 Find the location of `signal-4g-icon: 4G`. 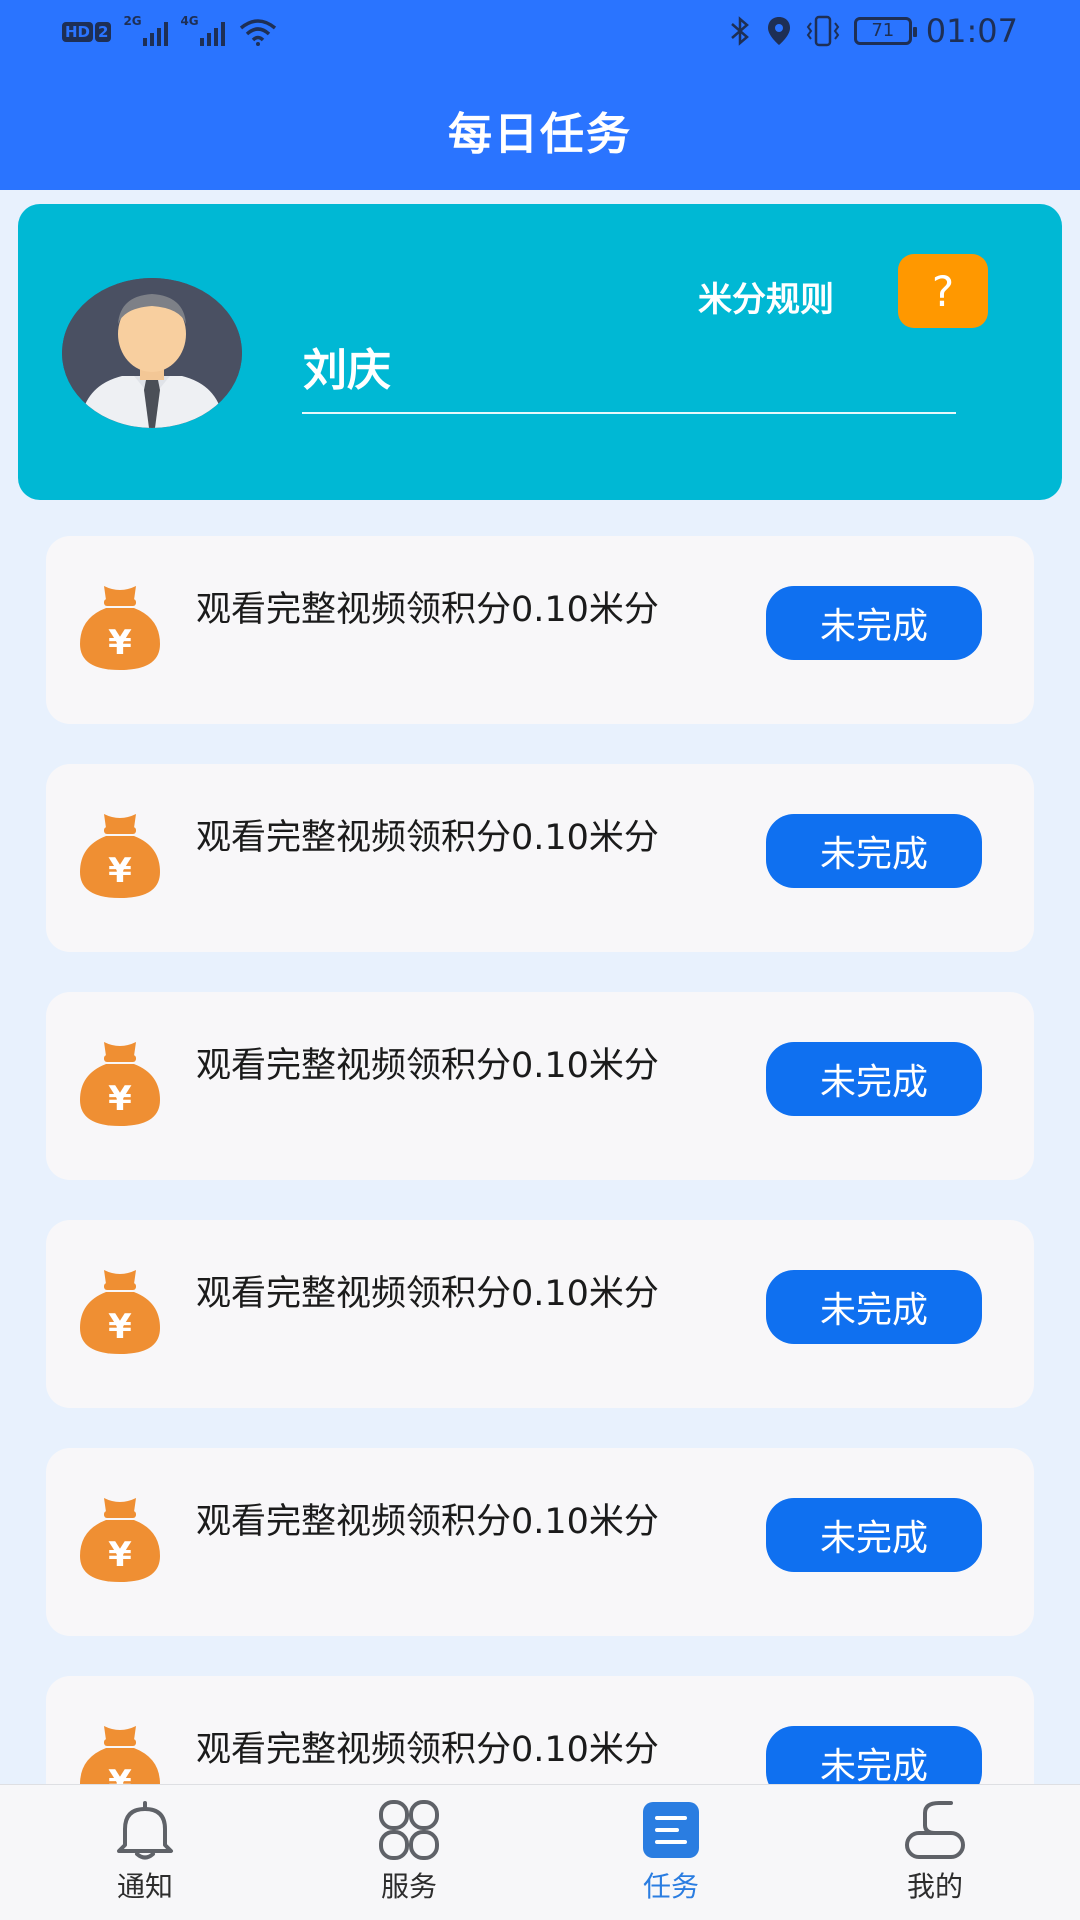

signal-4g-icon: 4G is located at coordinates (203, 30).